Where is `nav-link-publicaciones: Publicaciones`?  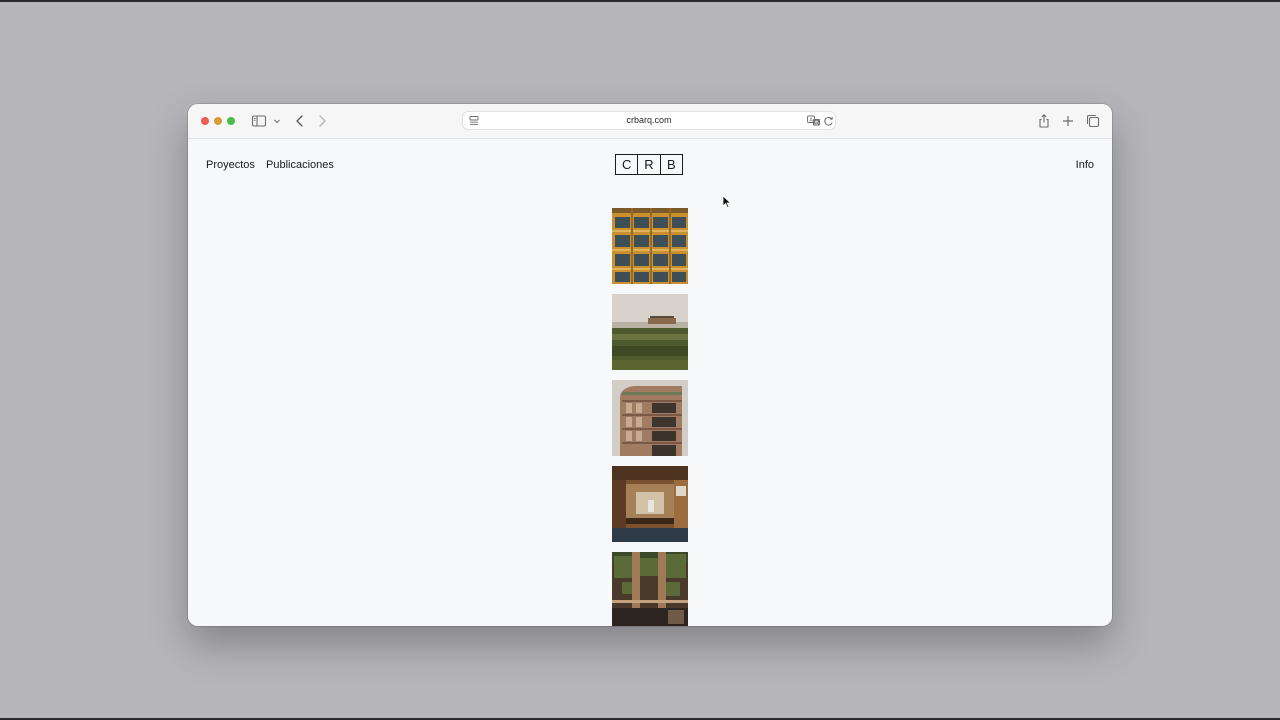
nav-link-publicaciones: Publicaciones is located at coordinates (300, 165).